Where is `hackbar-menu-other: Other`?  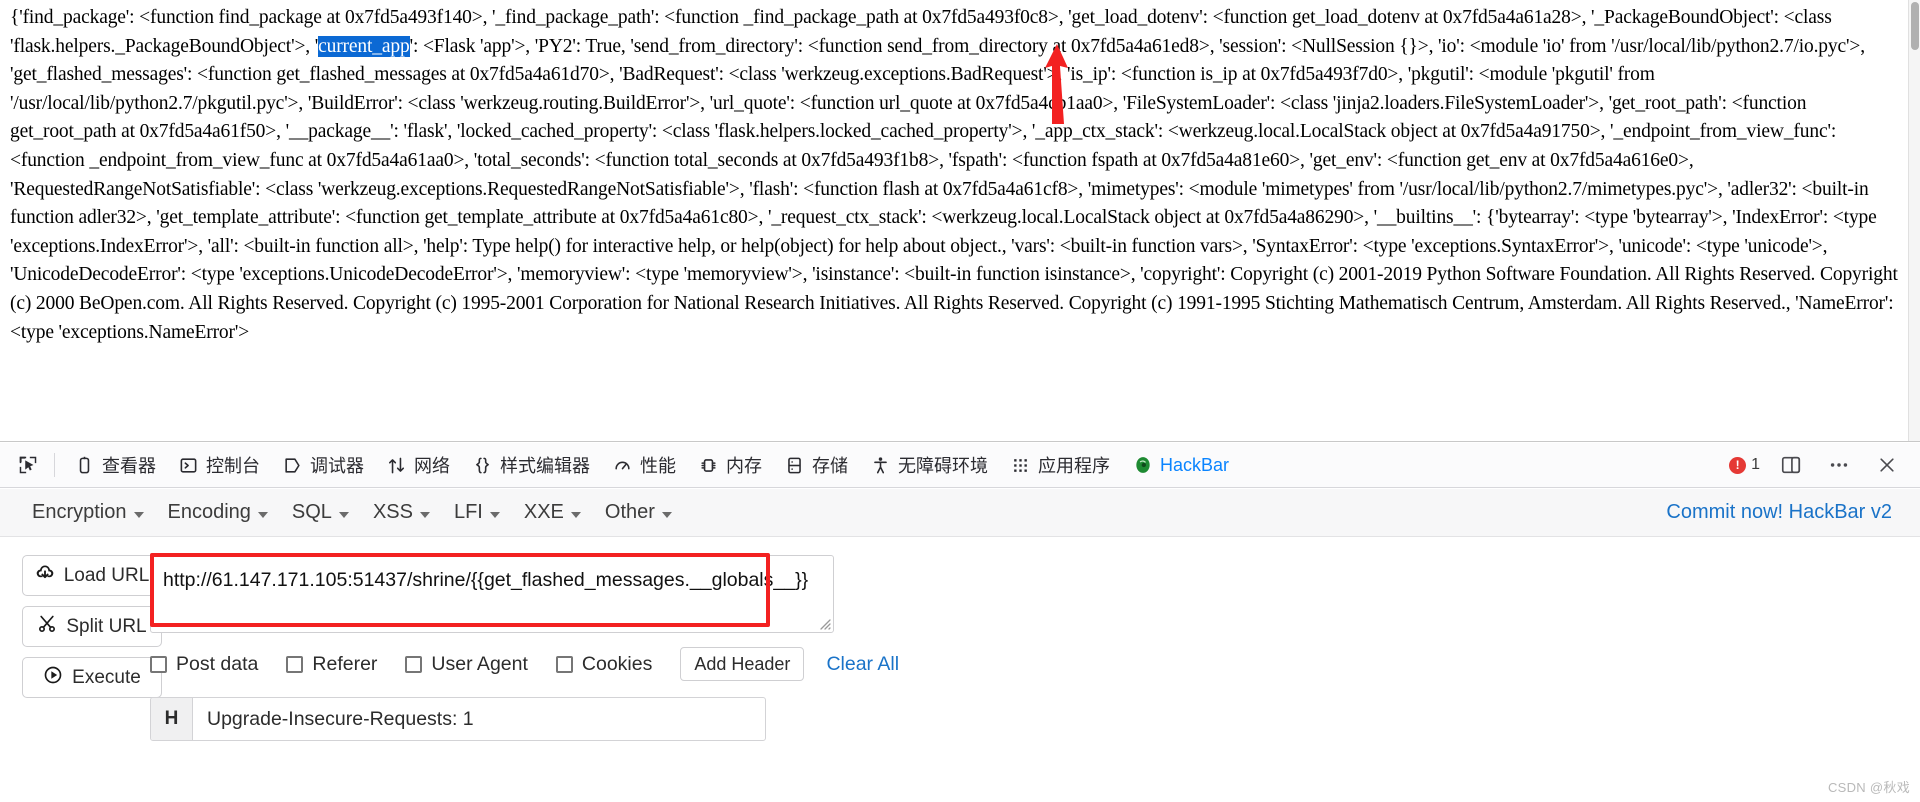
hackbar-menu-other: Other is located at coordinates (640, 512).